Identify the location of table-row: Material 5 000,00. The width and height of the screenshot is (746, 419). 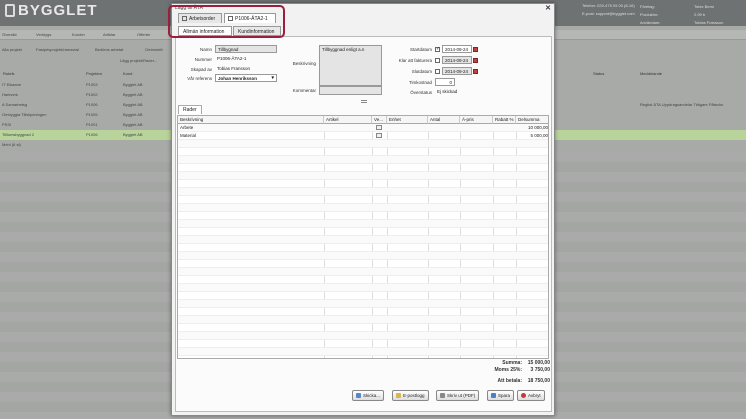
(363, 136).